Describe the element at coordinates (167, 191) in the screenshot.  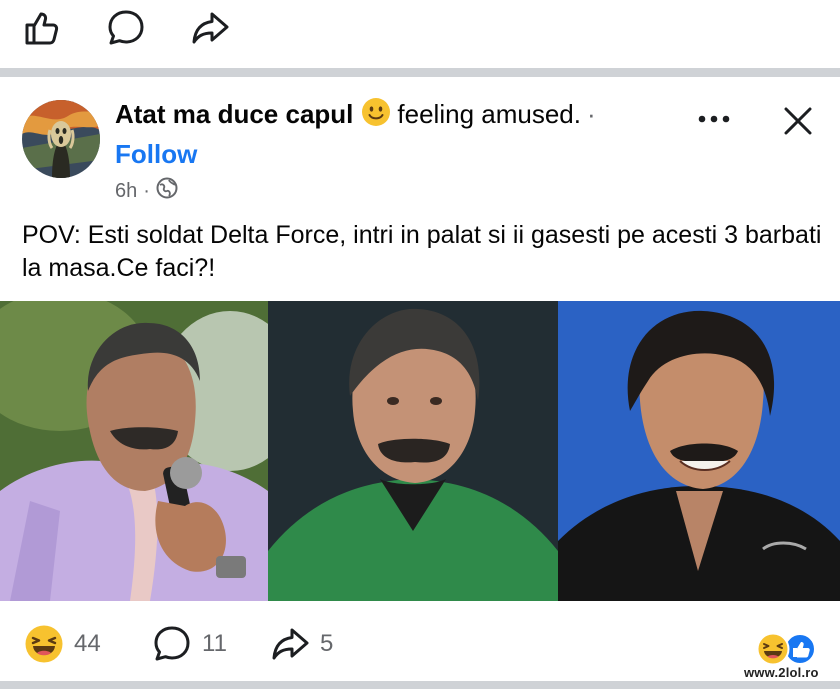
I see `globe-icon` at that location.